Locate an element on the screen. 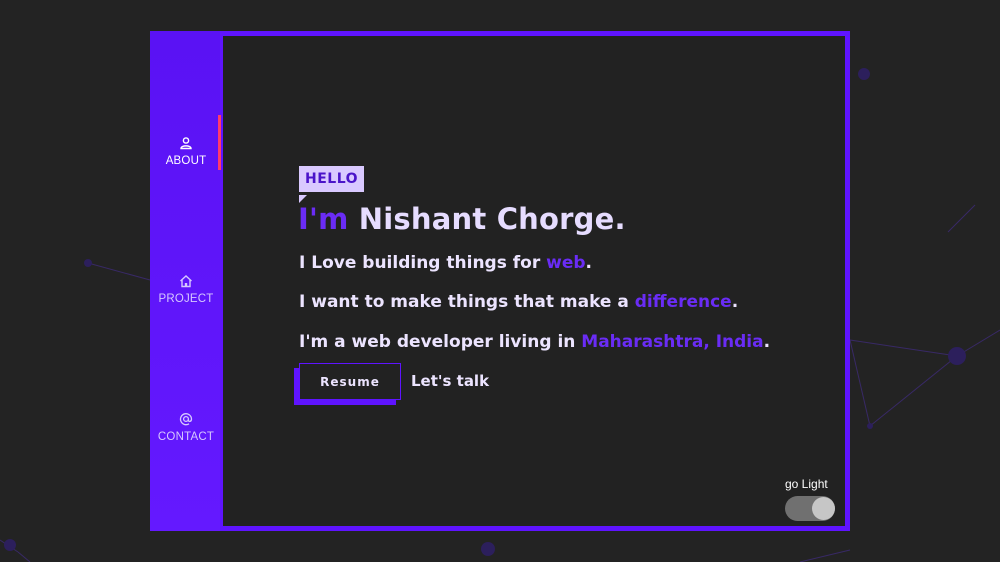 The height and width of the screenshot is (562, 1000). theme-toggle-knob is located at coordinates (823, 508).